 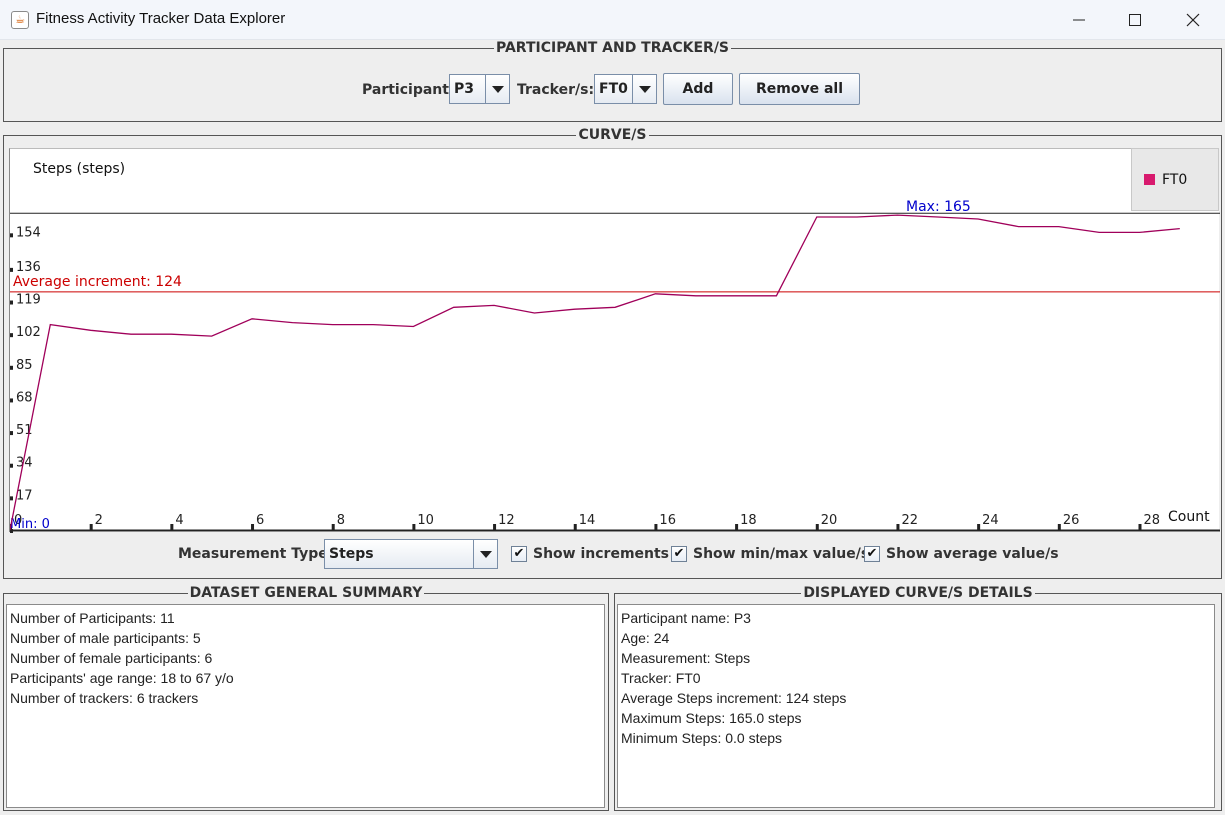 I want to click on measurement-type-combo: Steps, so click(x=411, y=554).